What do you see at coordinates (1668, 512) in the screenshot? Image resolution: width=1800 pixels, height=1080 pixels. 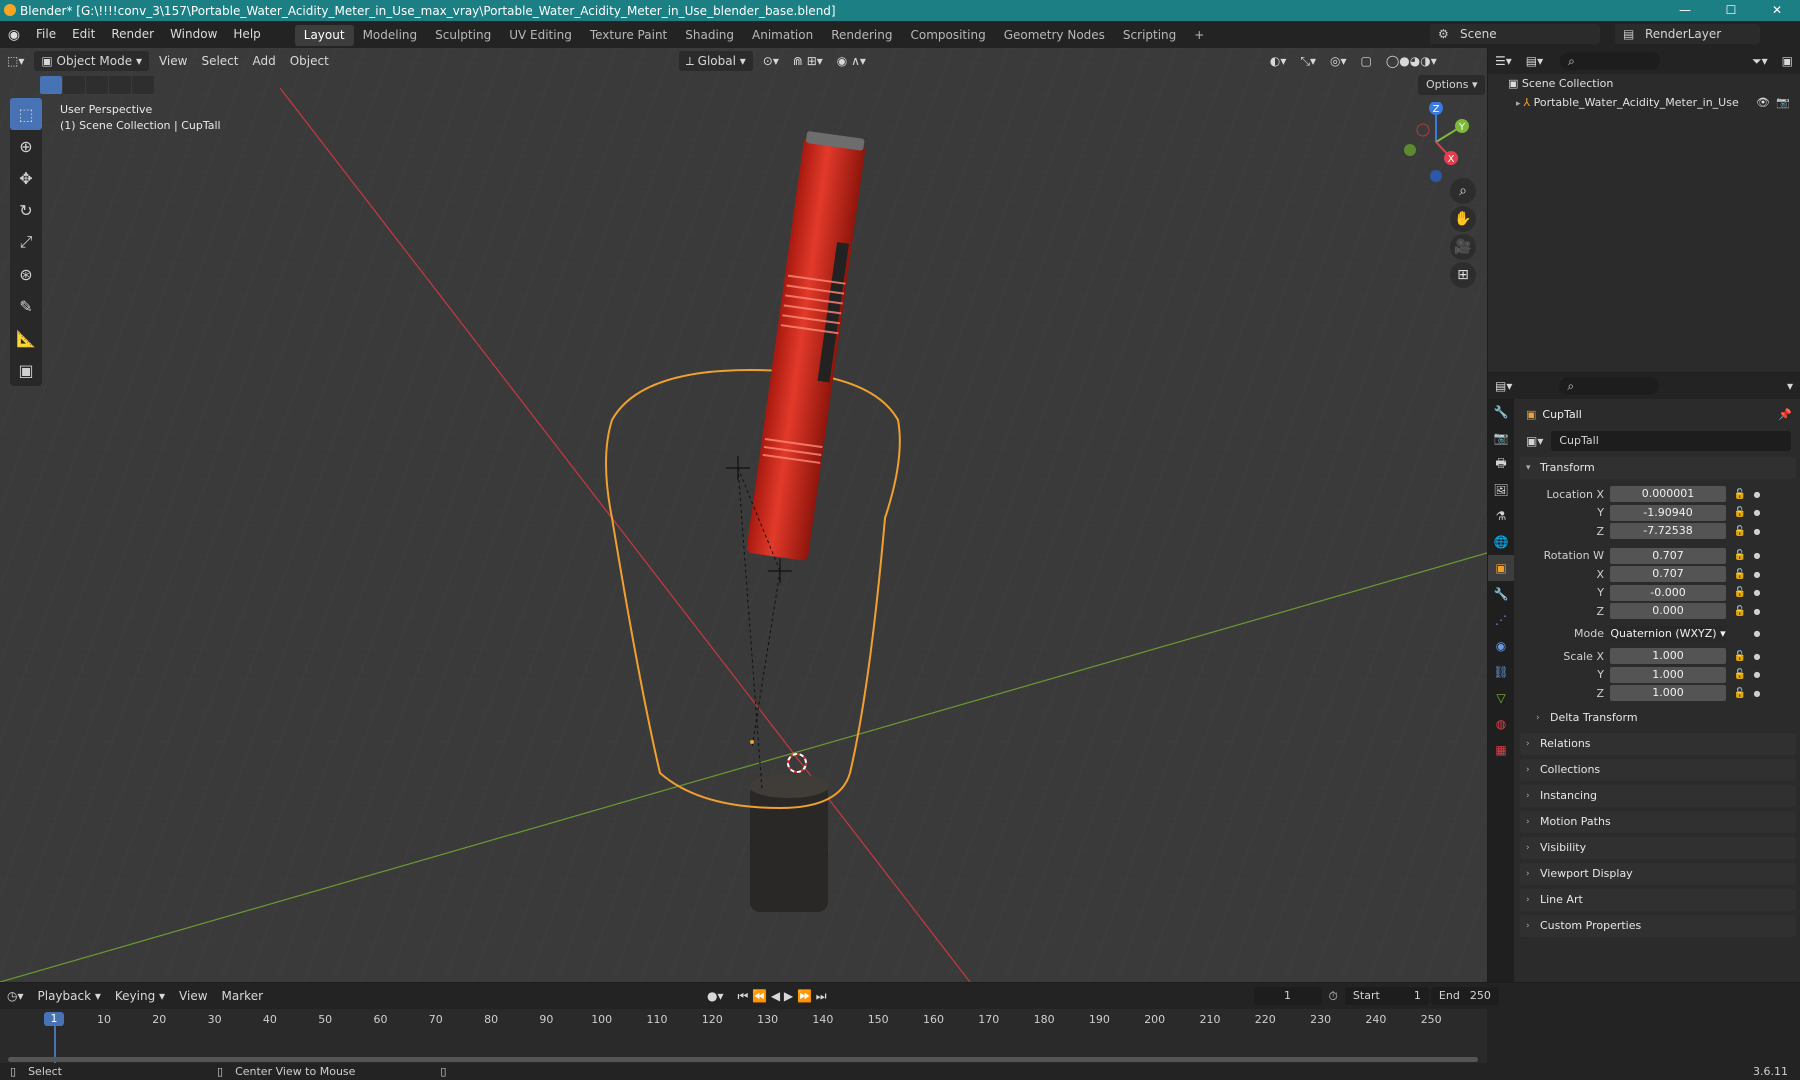 I see `location-y-field: -1.90940` at bounding box center [1668, 512].